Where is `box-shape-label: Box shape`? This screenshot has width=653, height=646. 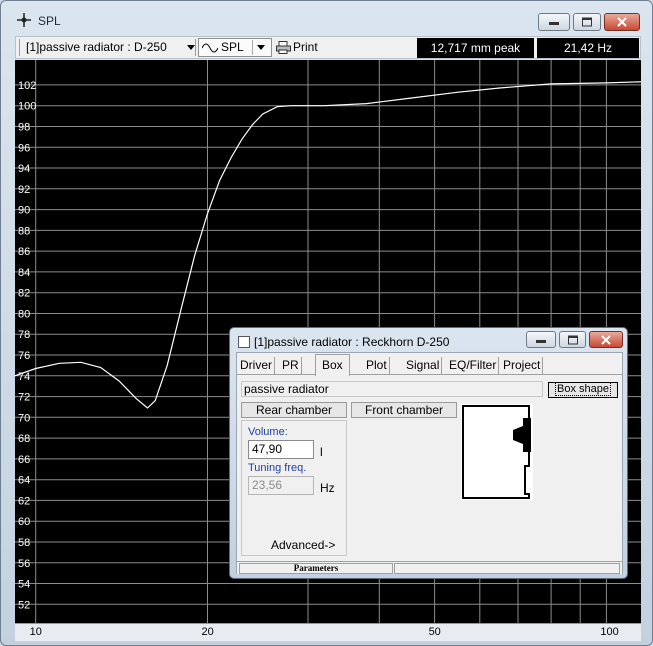 box-shape-label: Box shape is located at coordinates (583, 389).